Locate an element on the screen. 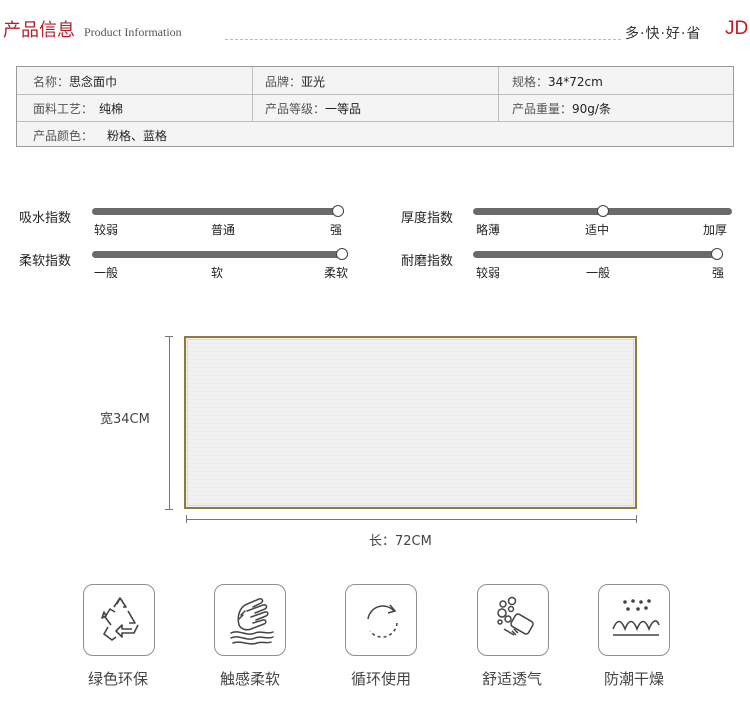 The height and width of the screenshot is (711, 750). spec-size: 规格：34*72cm is located at coordinates (557, 82).